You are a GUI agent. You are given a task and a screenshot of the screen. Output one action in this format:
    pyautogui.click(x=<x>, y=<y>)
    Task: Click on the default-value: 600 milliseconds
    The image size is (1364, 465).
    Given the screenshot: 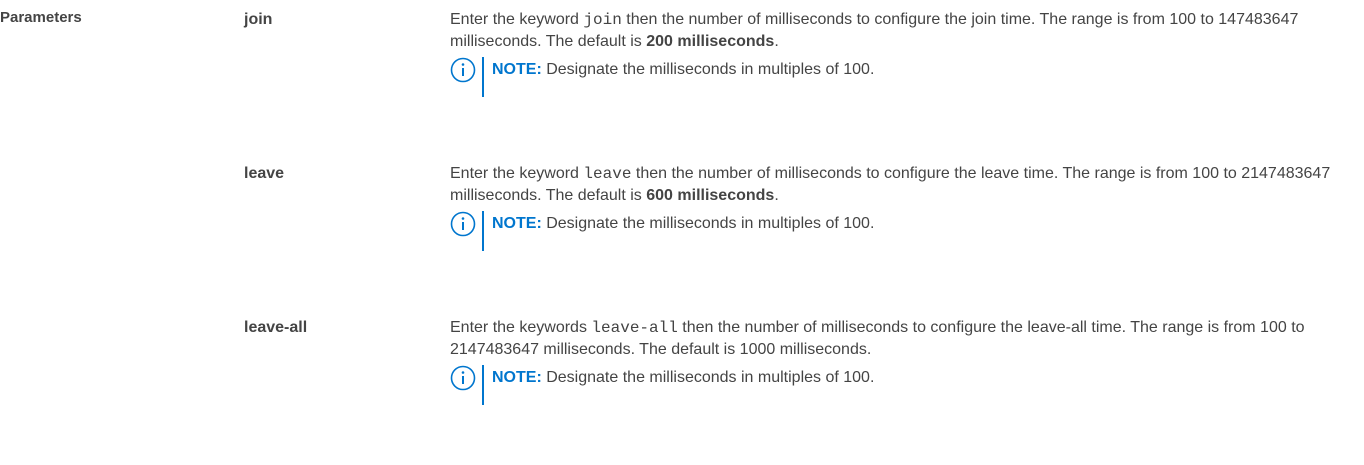 What is the action you would take?
    pyautogui.click(x=710, y=195)
    